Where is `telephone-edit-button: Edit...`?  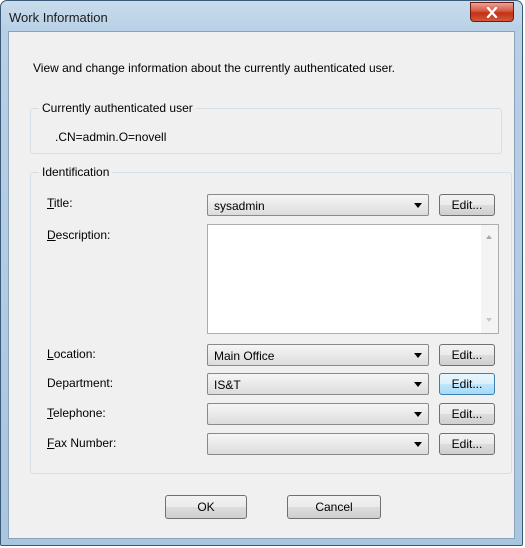 telephone-edit-button: Edit... is located at coordinates (467, 414).